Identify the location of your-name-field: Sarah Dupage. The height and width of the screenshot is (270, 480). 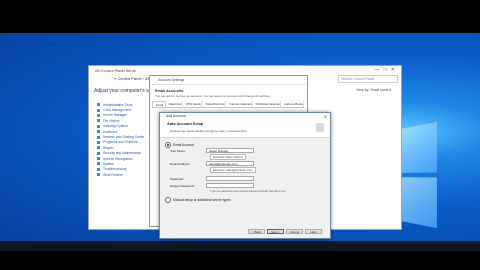
(230, 150).